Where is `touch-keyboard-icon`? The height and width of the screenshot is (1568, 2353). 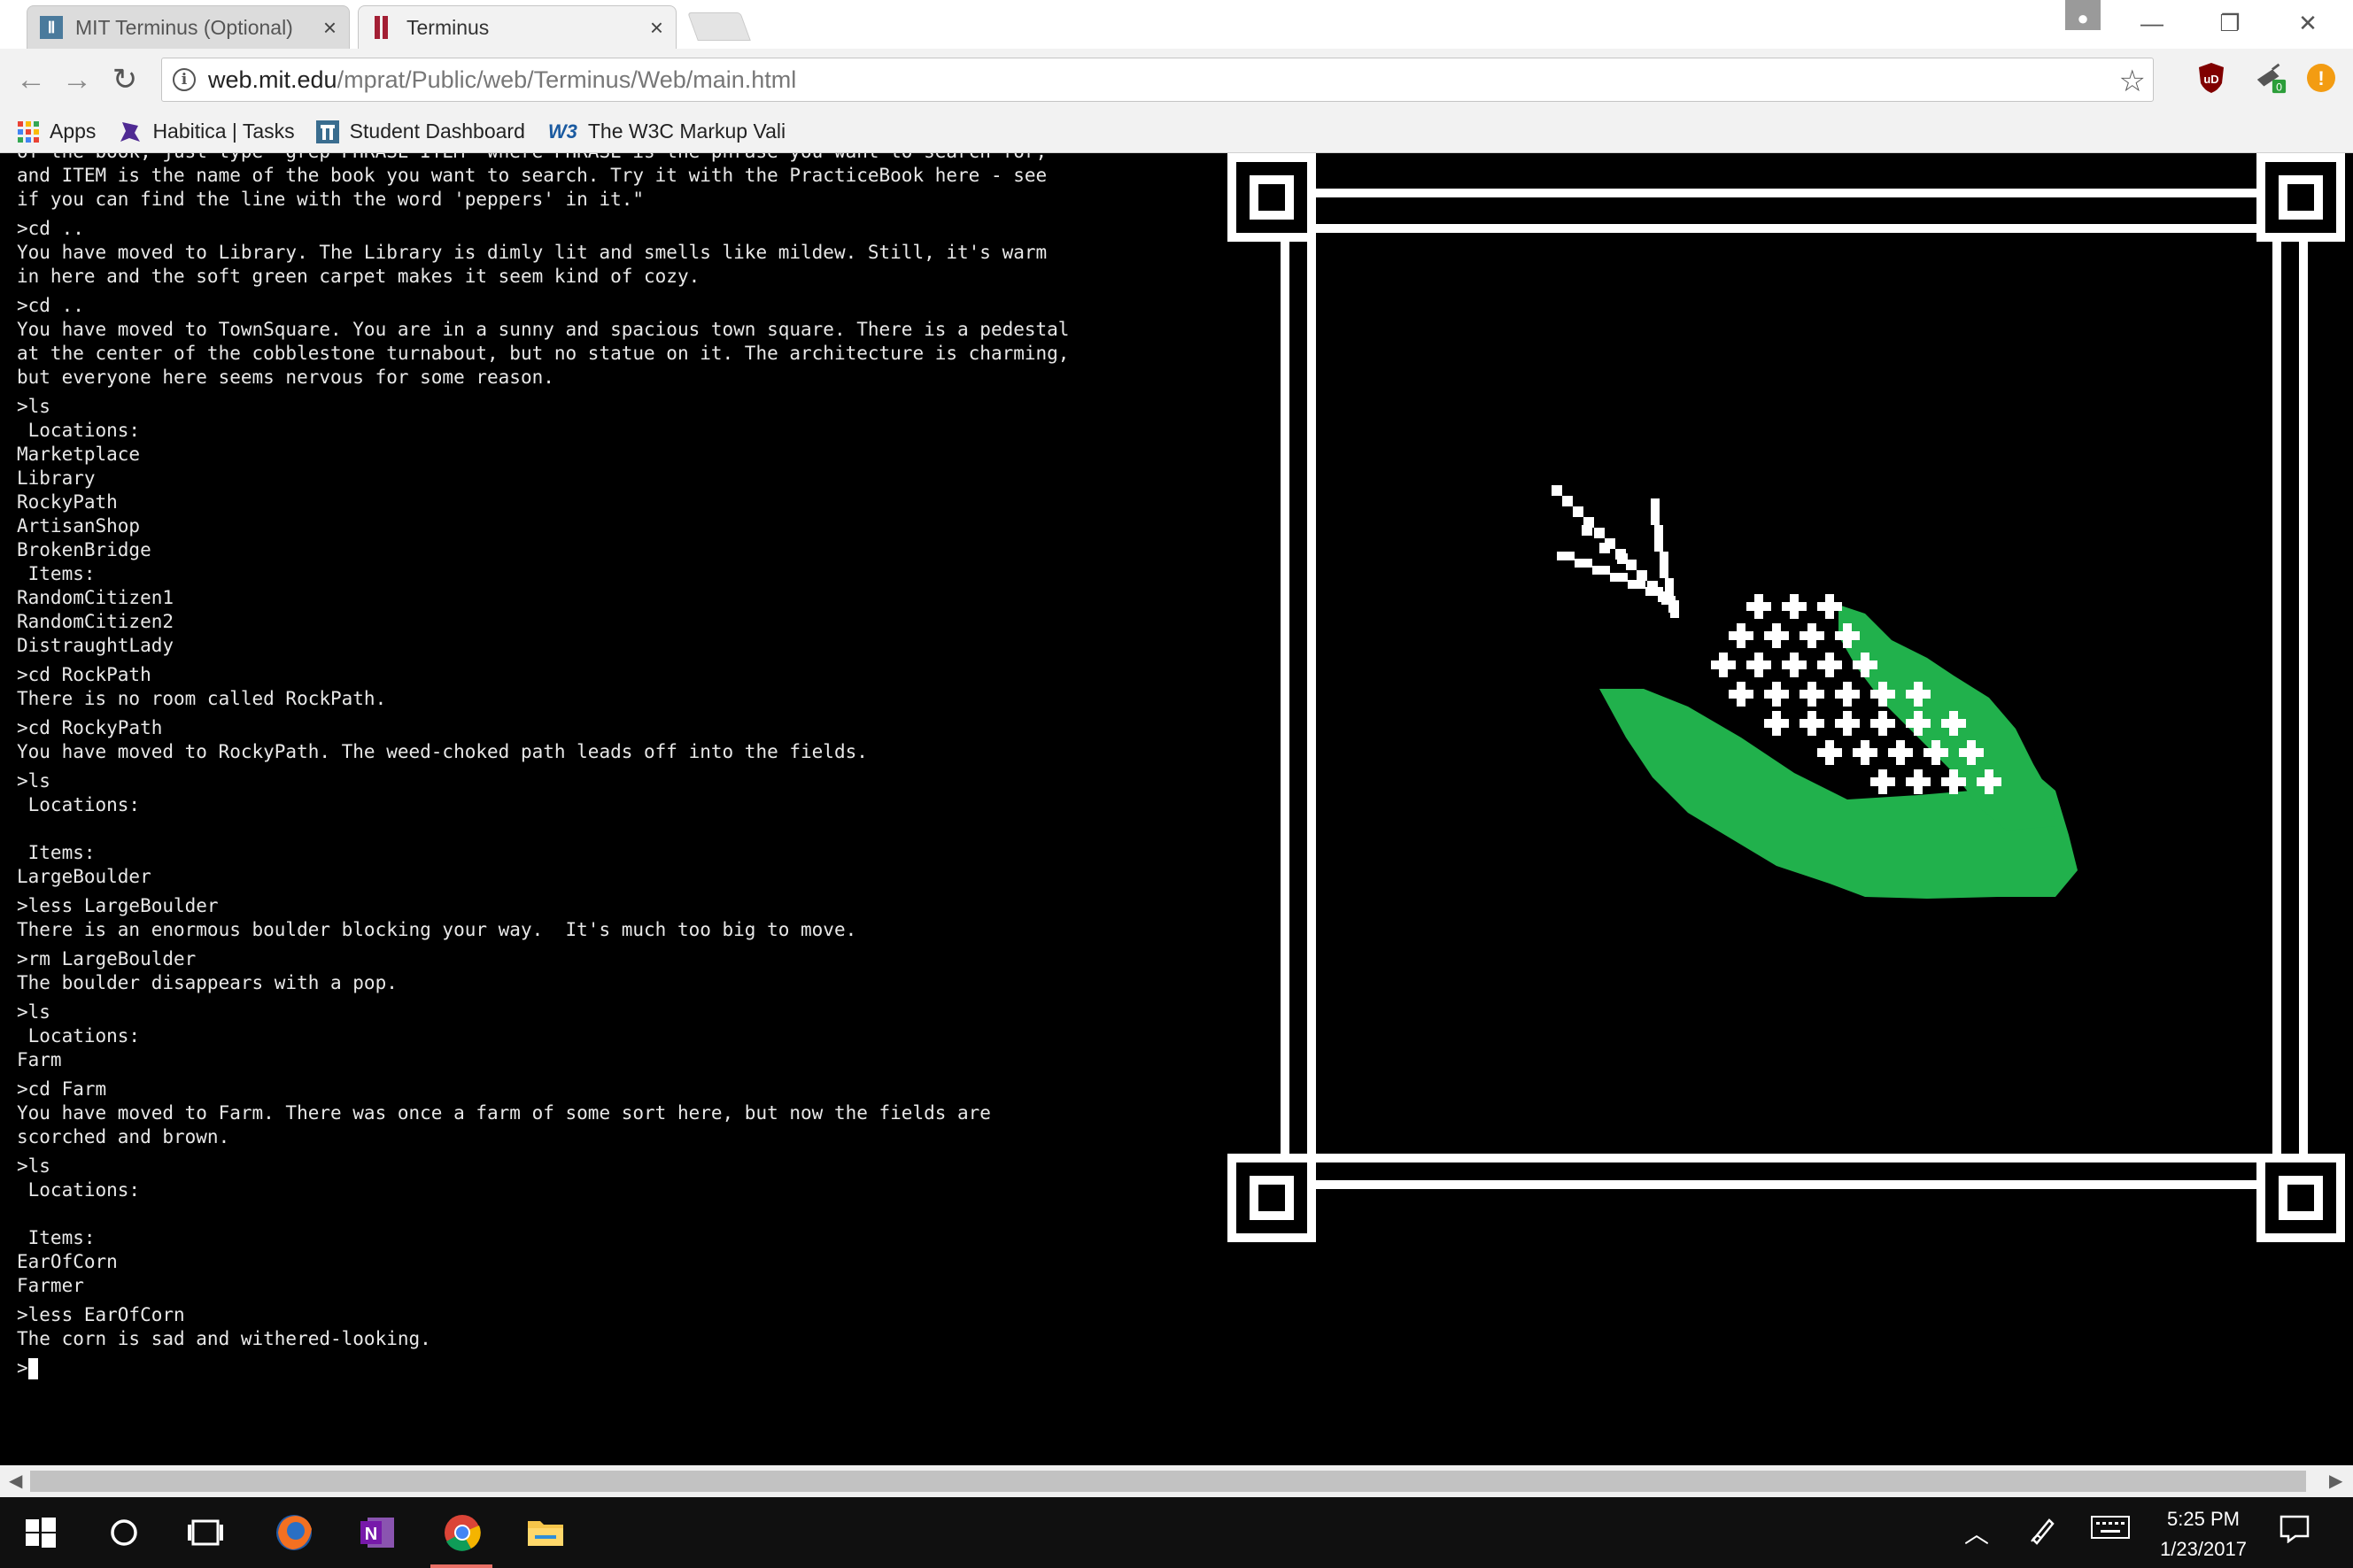
touch-keyboard-icon is located at coordinates (2110, 1527).